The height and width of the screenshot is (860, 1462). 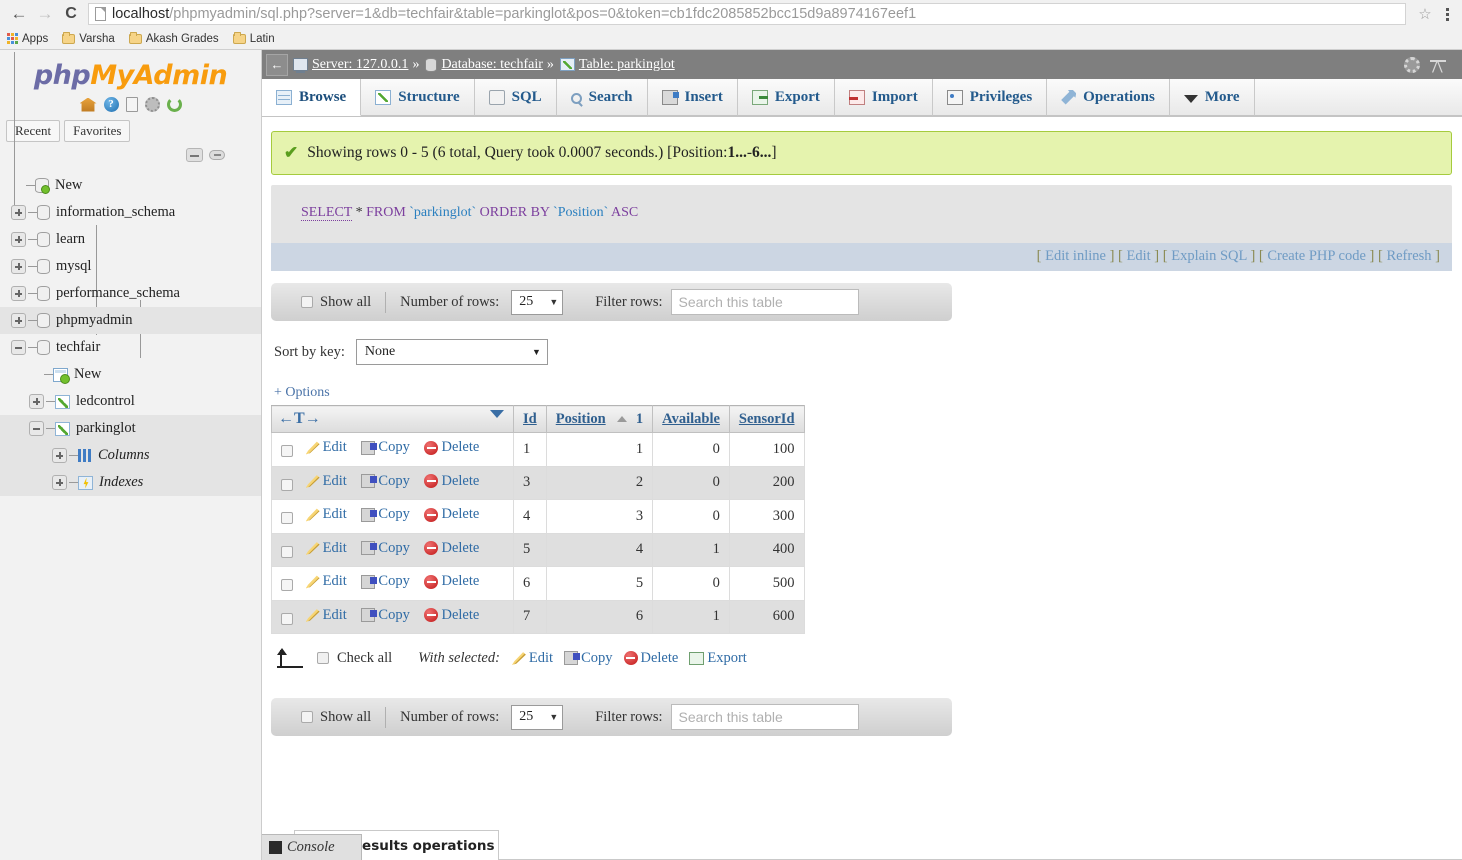 I want to click on tree-item-mysql: mysql, so click(x=130, y=266).